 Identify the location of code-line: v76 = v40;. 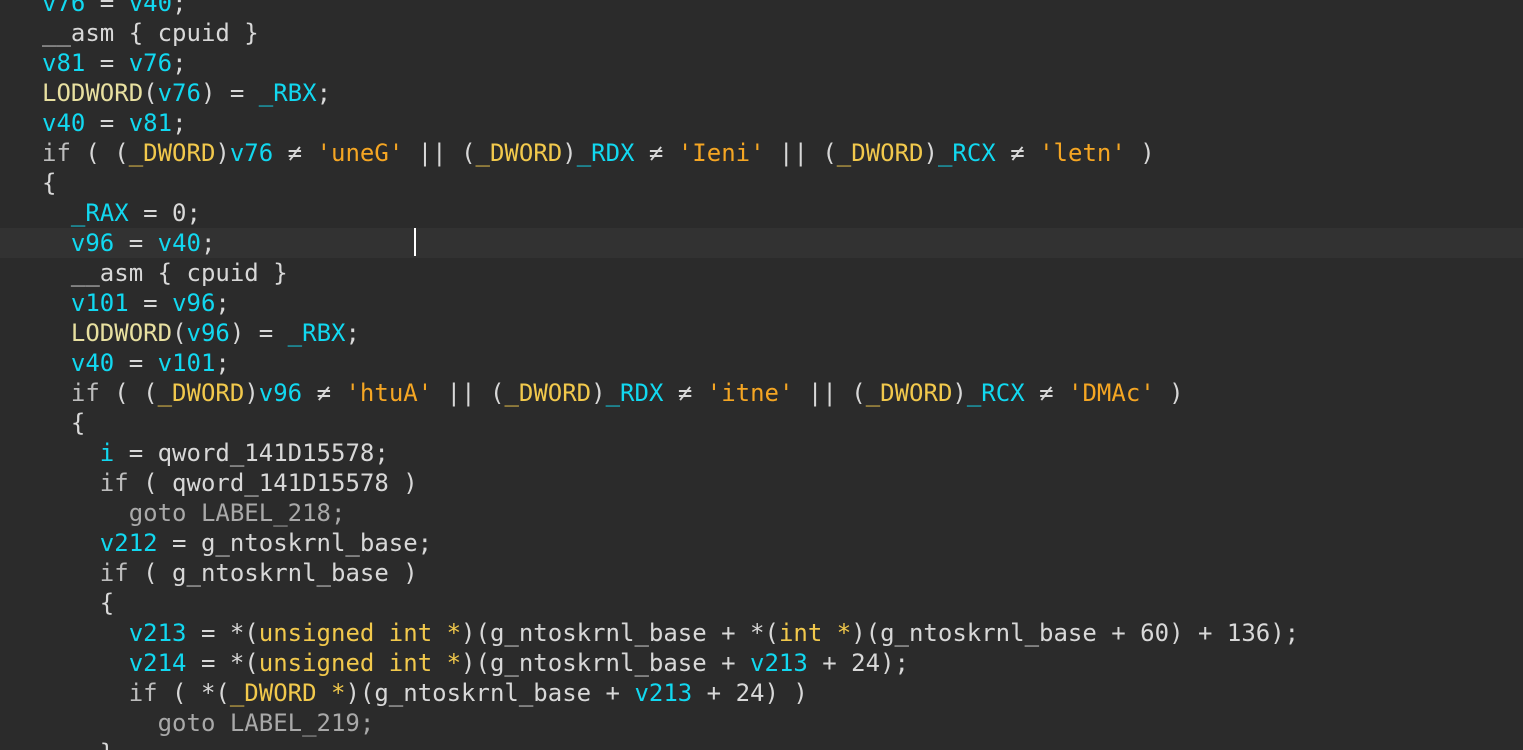
(782, 9).